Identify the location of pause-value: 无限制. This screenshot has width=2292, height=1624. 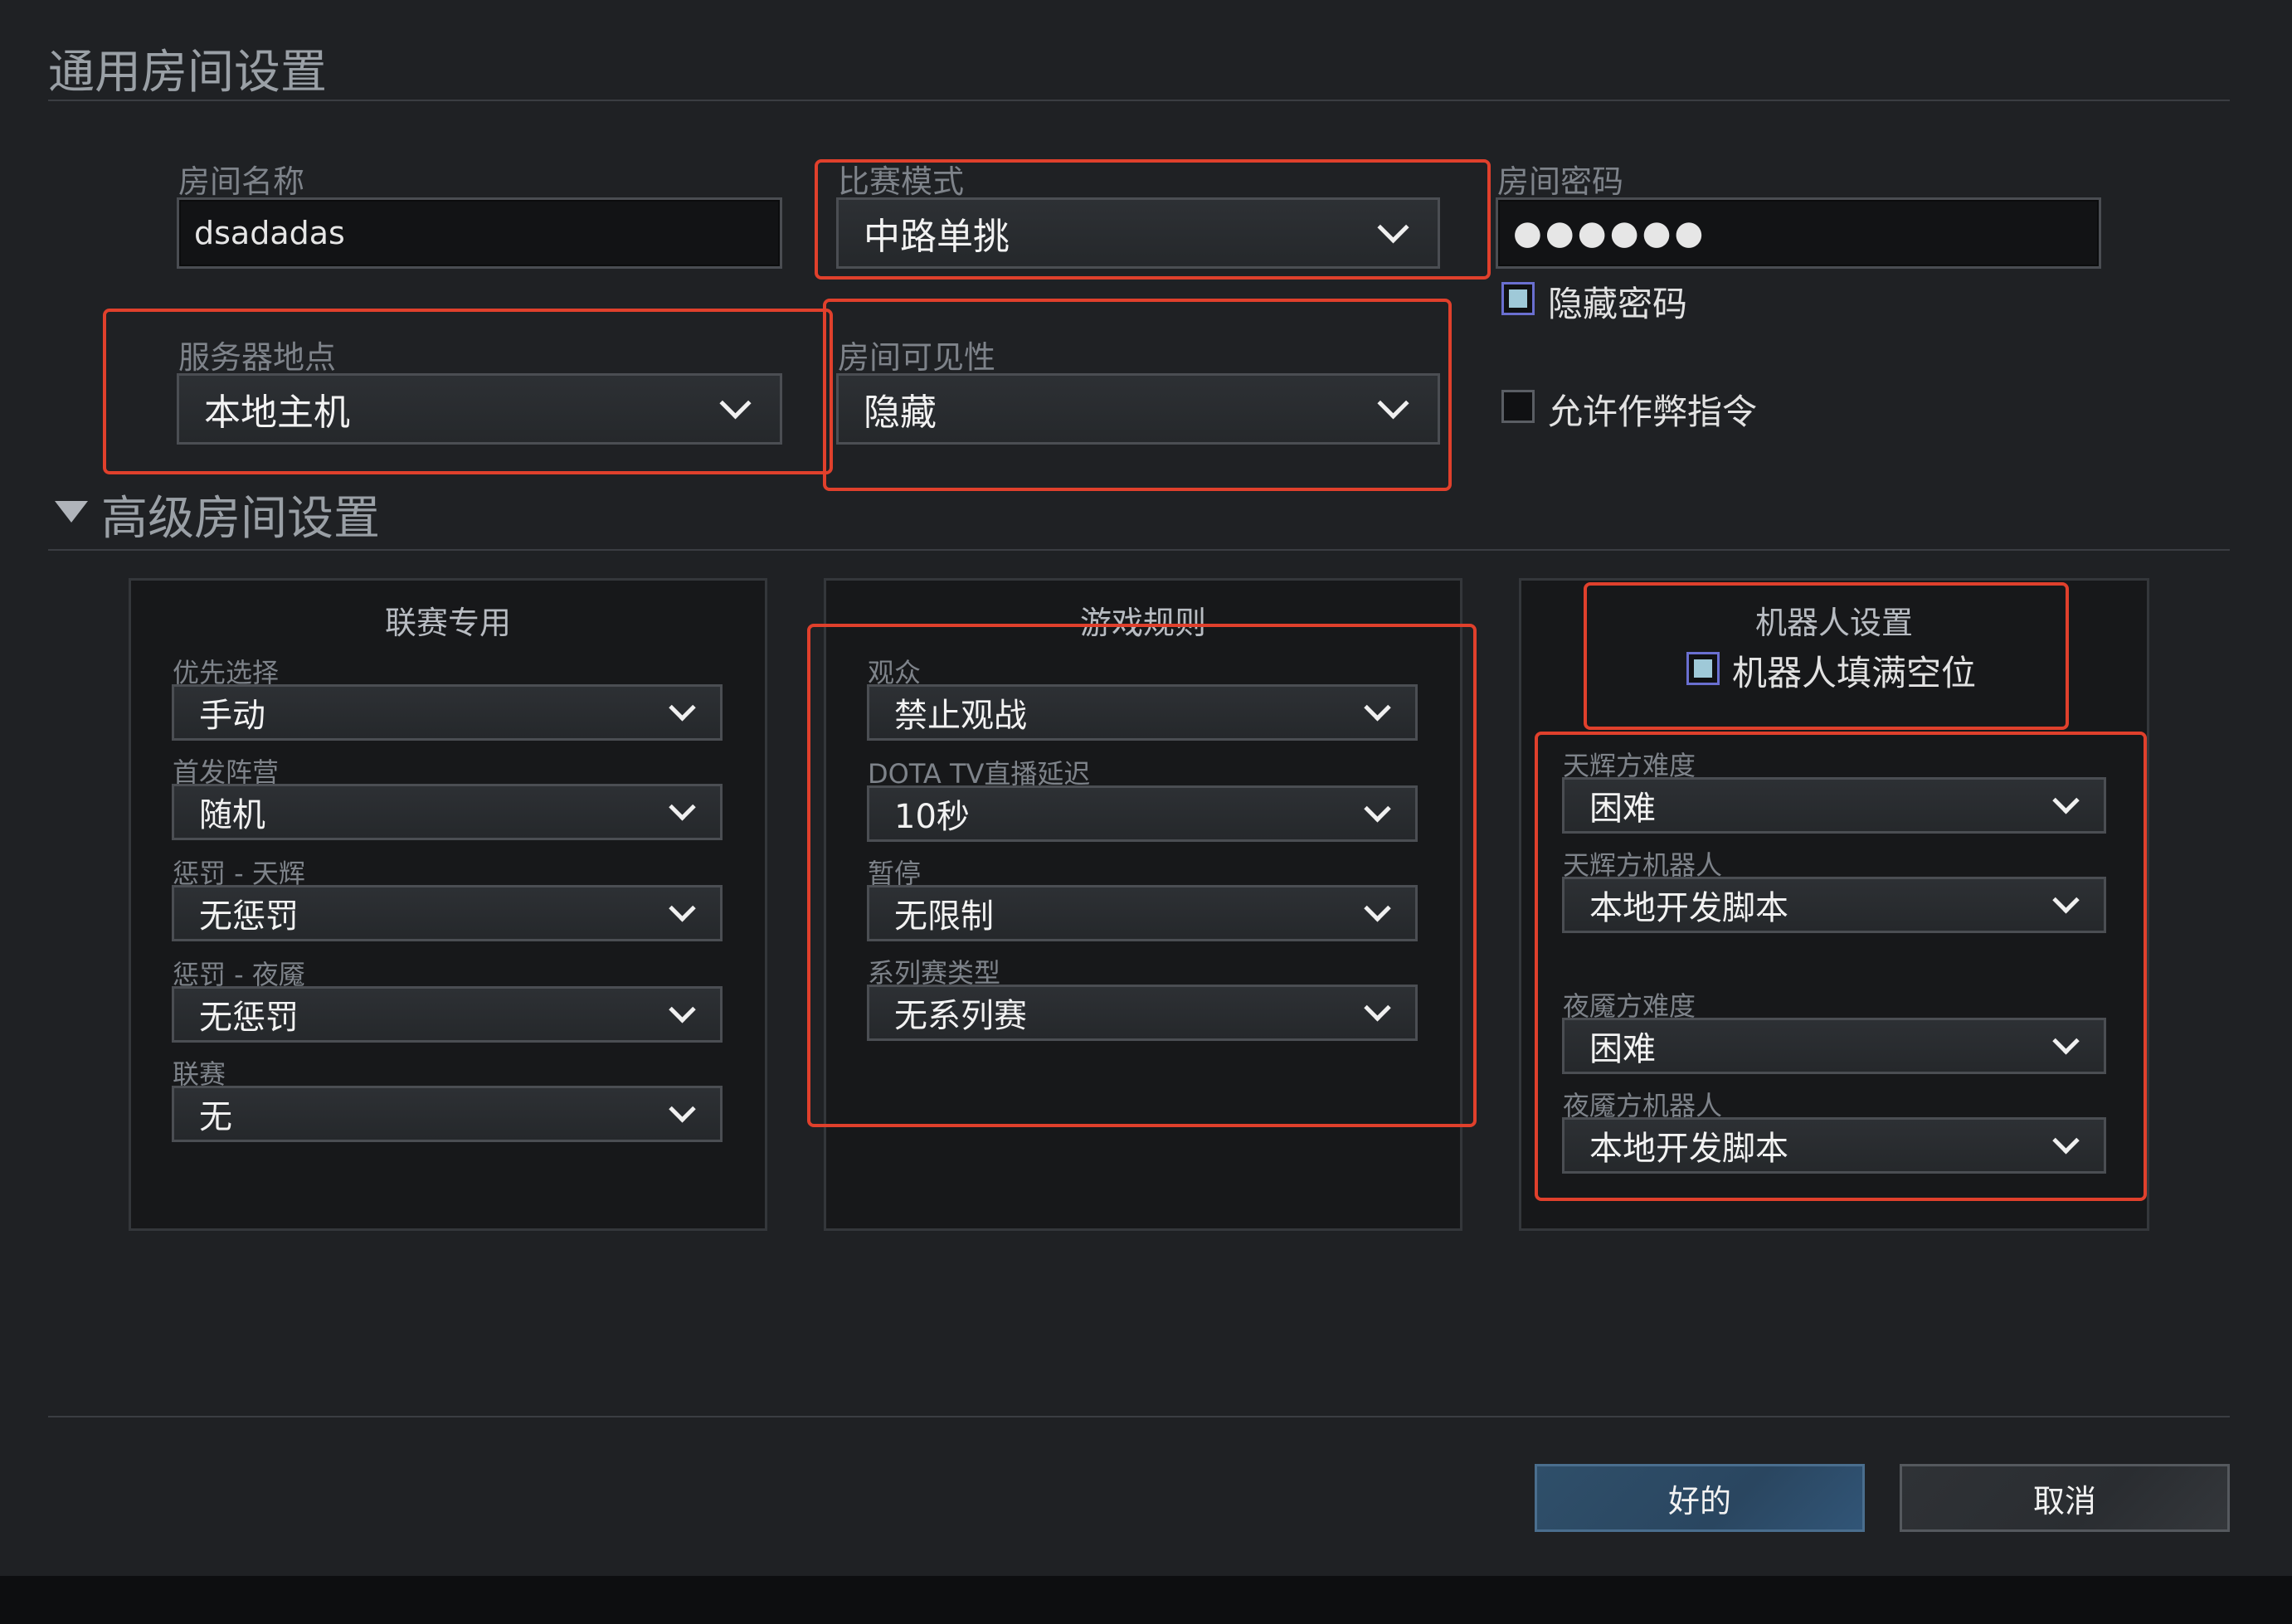
(944, 916).